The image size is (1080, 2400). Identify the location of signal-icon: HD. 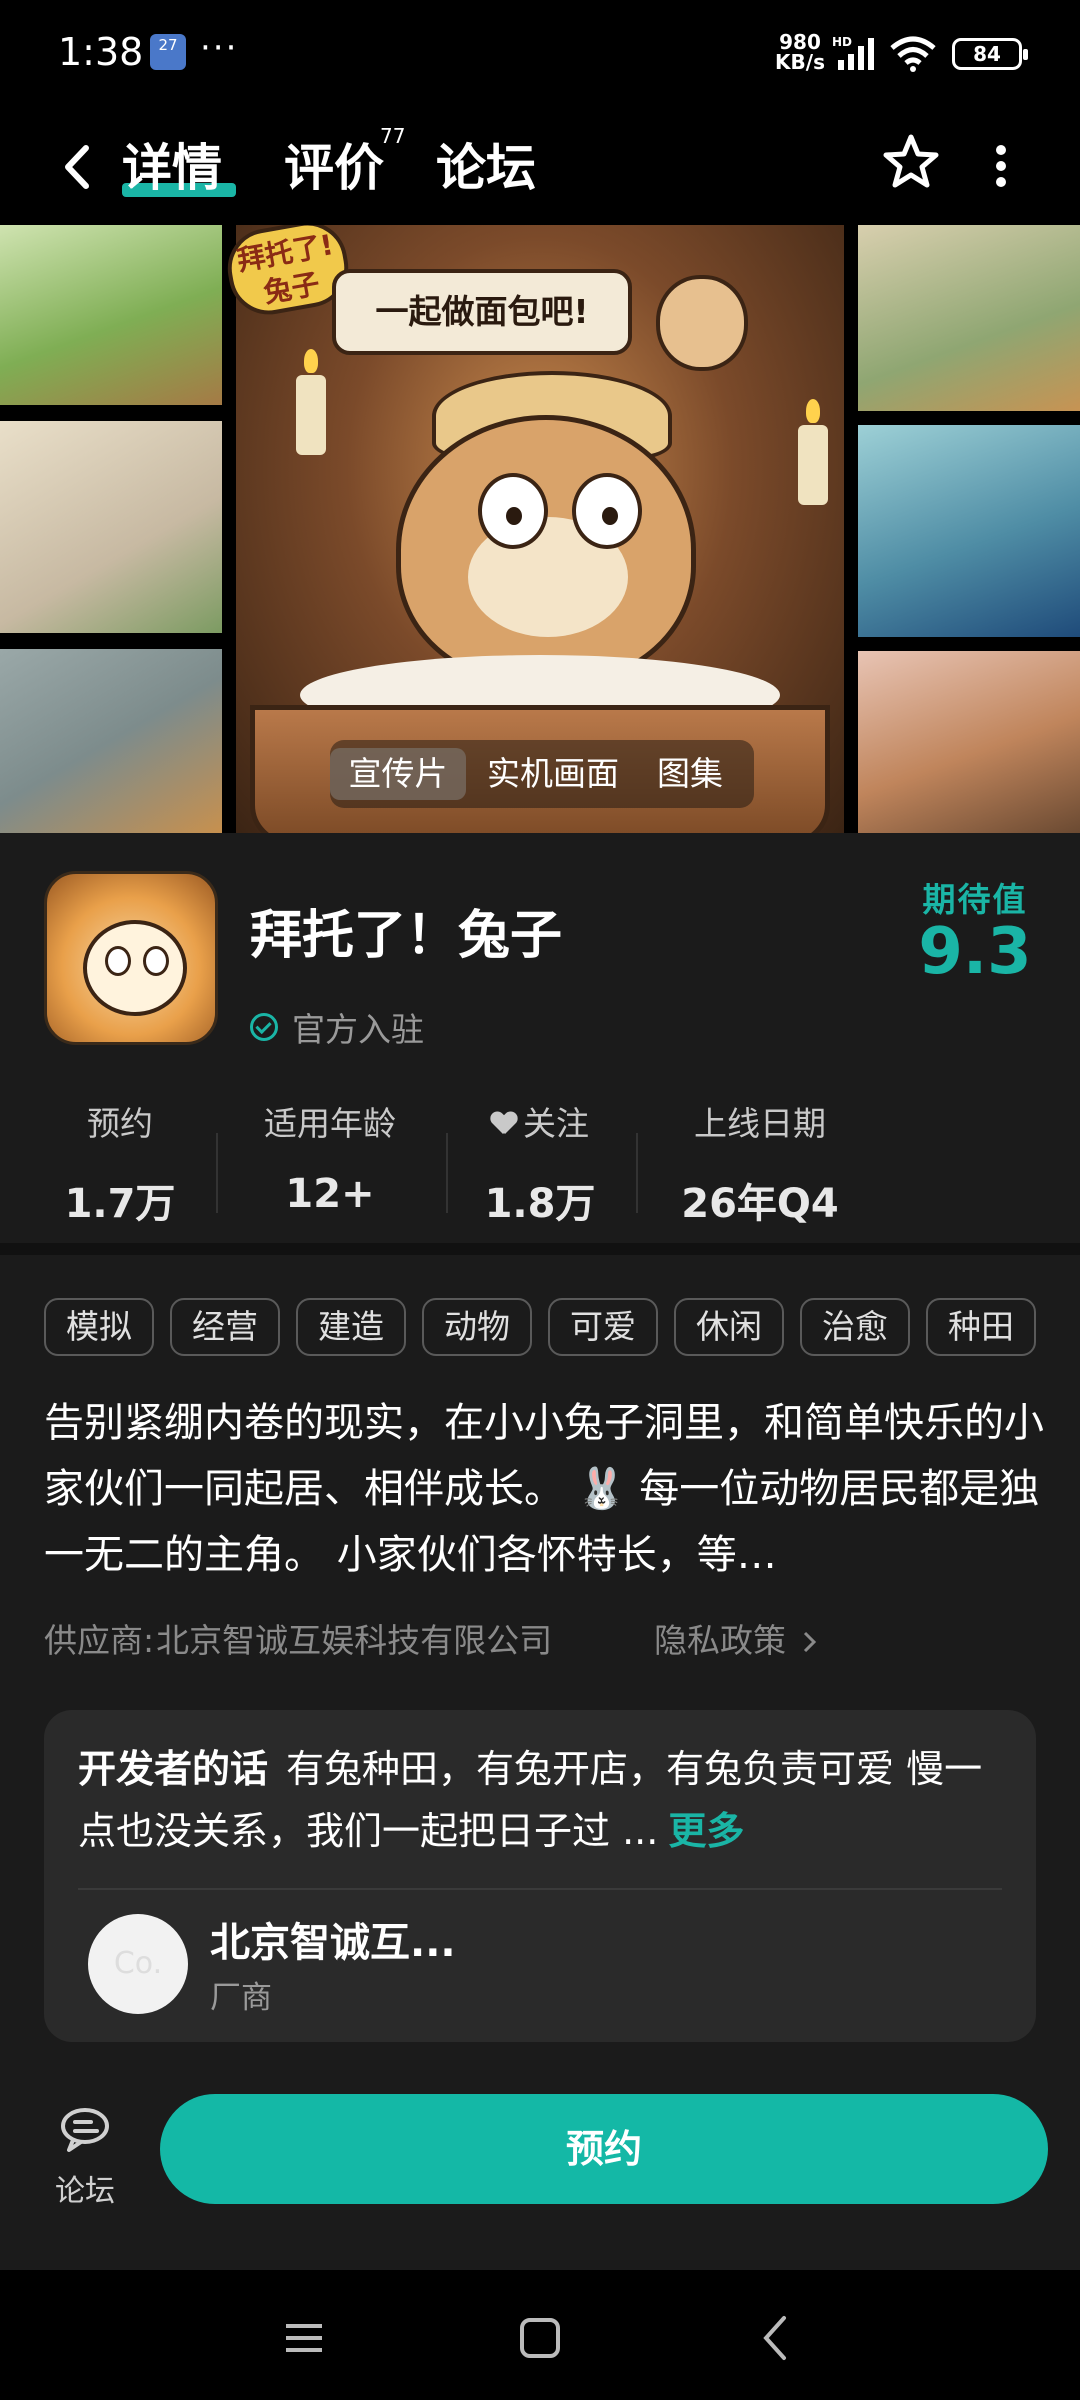
(853, 52).